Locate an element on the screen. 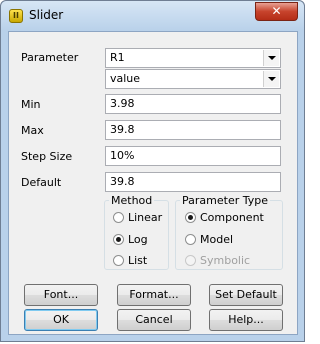 This screenshot has width=320, height=344. radio-label: Component is located at coordinates (232, 217).